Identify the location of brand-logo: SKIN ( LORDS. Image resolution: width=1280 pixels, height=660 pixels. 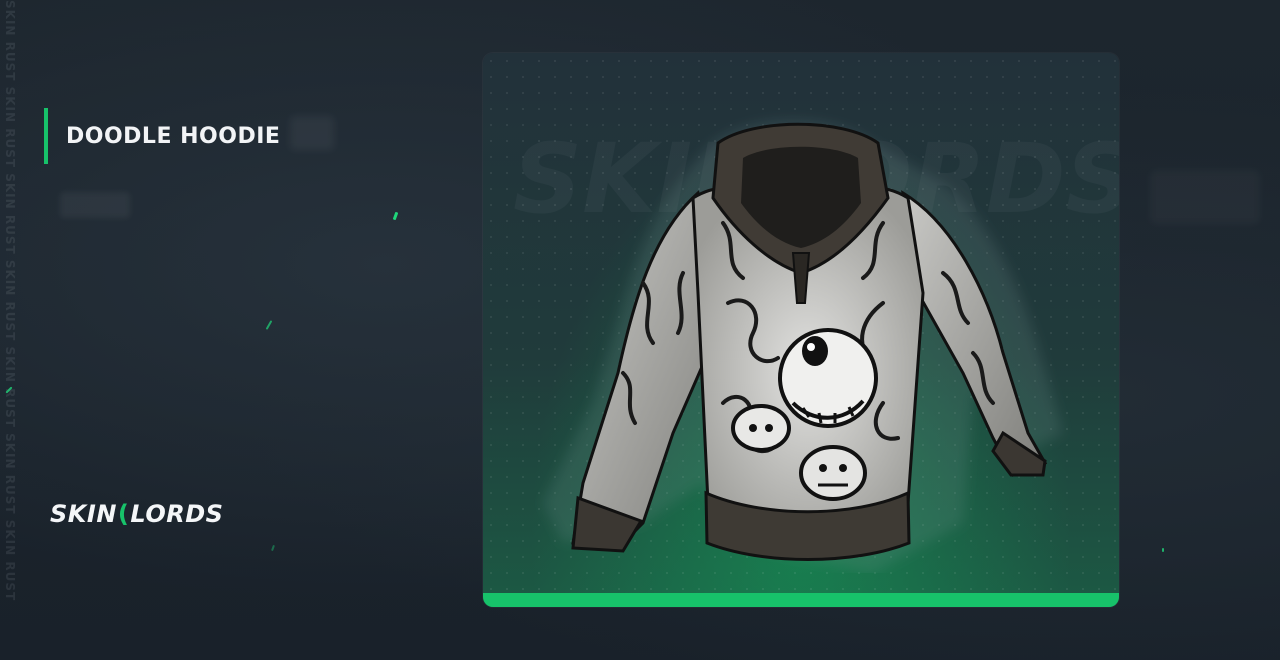
(136, 514).